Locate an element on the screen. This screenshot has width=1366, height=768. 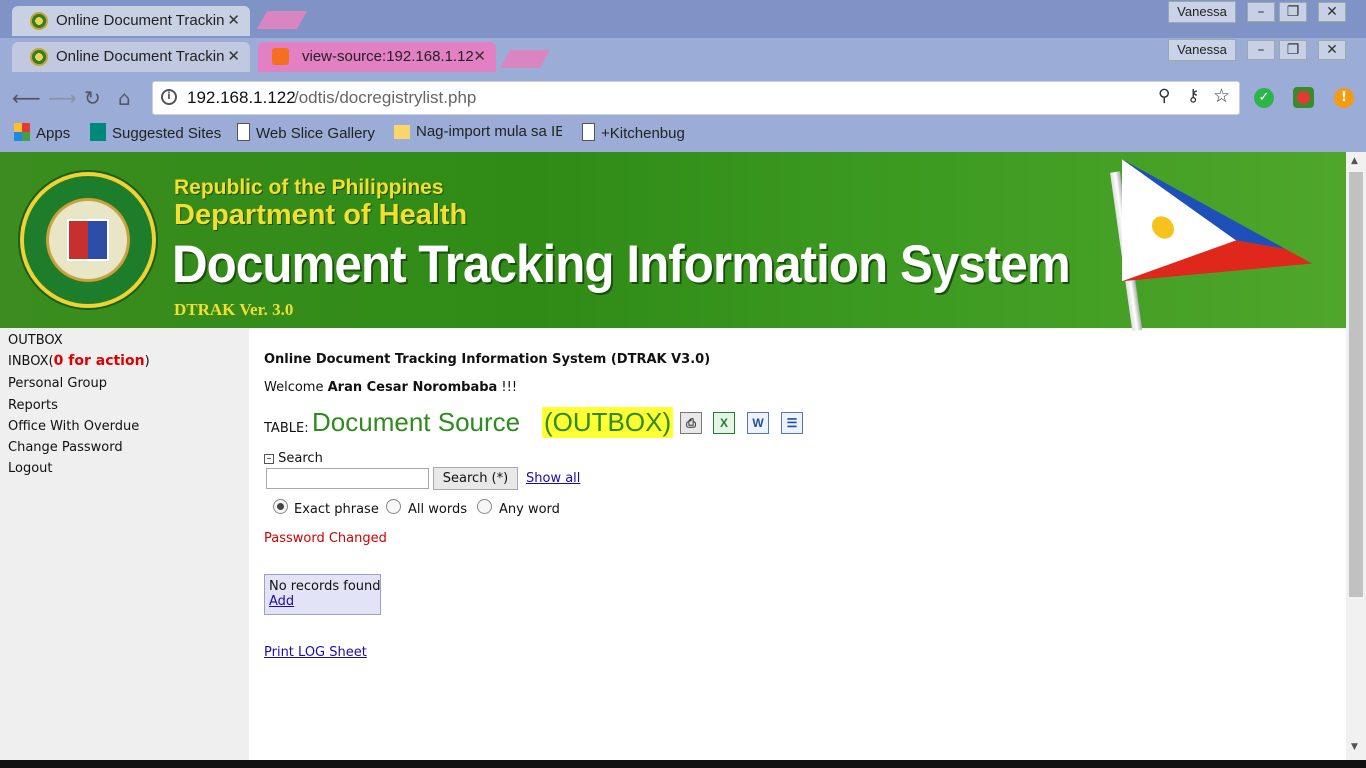
welcome-line: Welcome Aran Cesar Norombaba !!! is located at coordinates (391, 387).